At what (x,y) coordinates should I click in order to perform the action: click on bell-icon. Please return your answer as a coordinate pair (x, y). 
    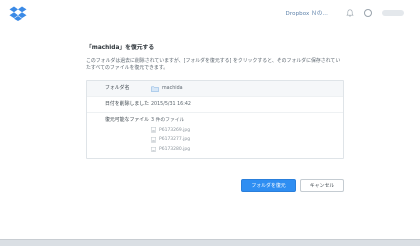
    Looking at the image, I should click on (350, 13).